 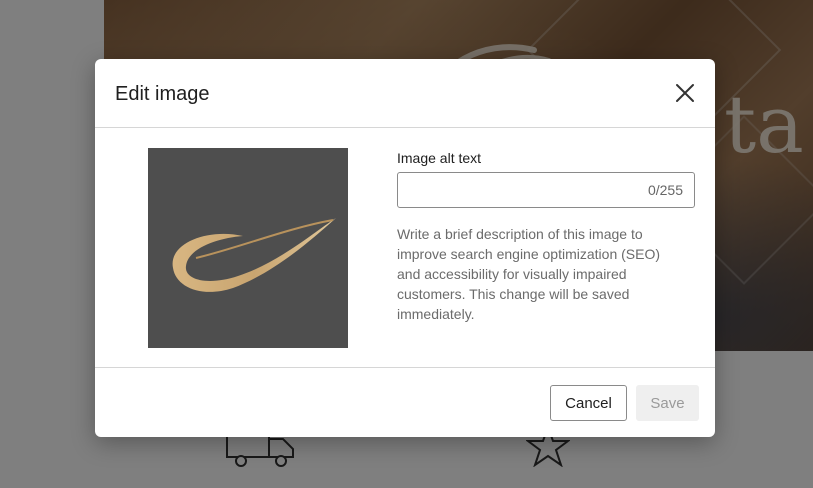 What do you see at coordinates (405, 402) in the screenshot?
I see `dialog-footer: Cancel Save` at bounding box center [405, 402].